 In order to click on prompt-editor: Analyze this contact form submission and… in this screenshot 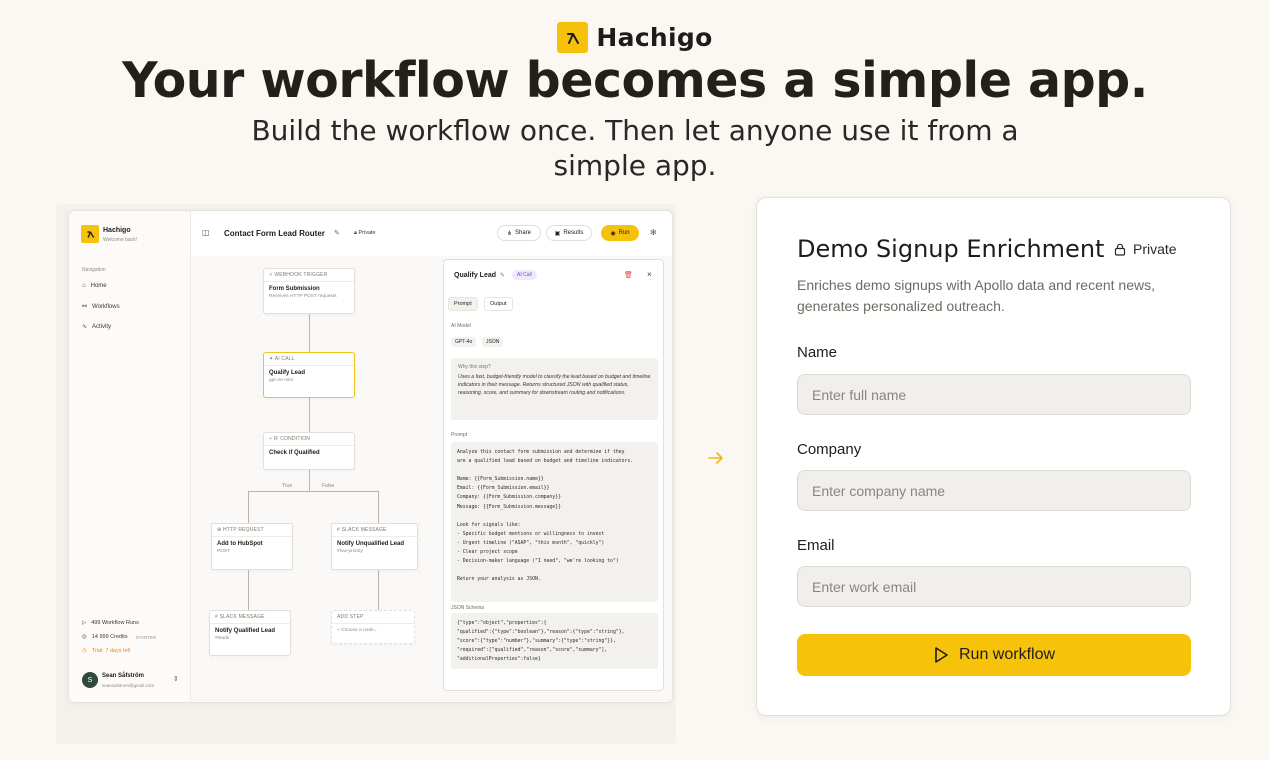, I will do `click(554, 522)`.